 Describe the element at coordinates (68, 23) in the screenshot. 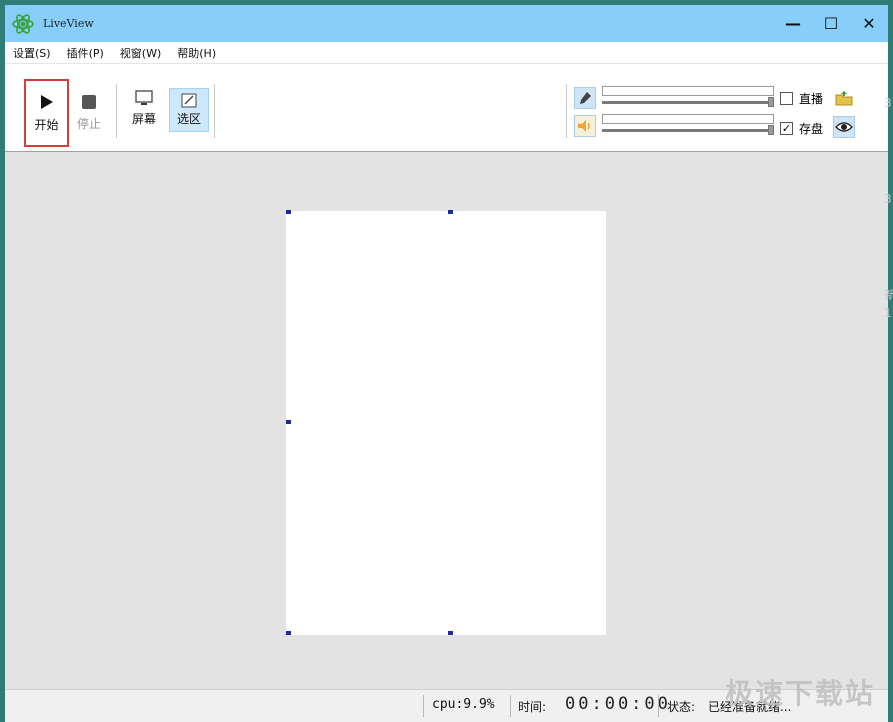

I see `window-title: LiveView` at that location.